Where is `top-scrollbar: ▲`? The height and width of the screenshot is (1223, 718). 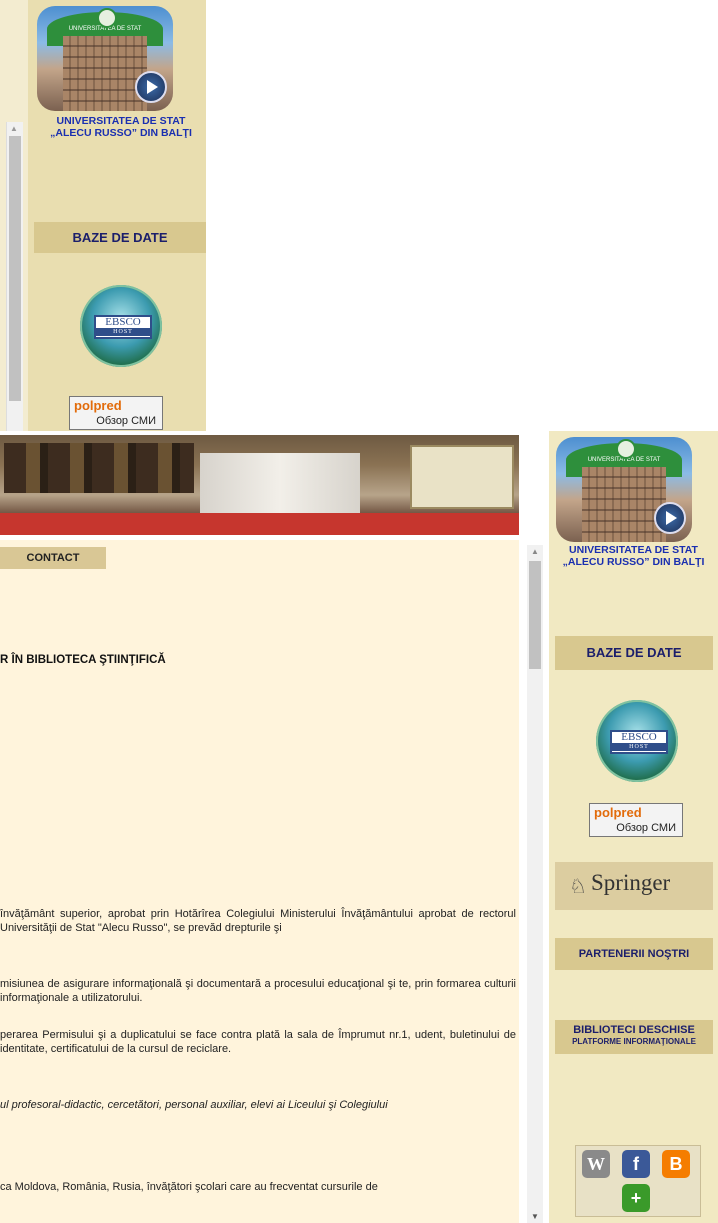
top-scrollbar: ▲ is located at coordinates (14, 276).